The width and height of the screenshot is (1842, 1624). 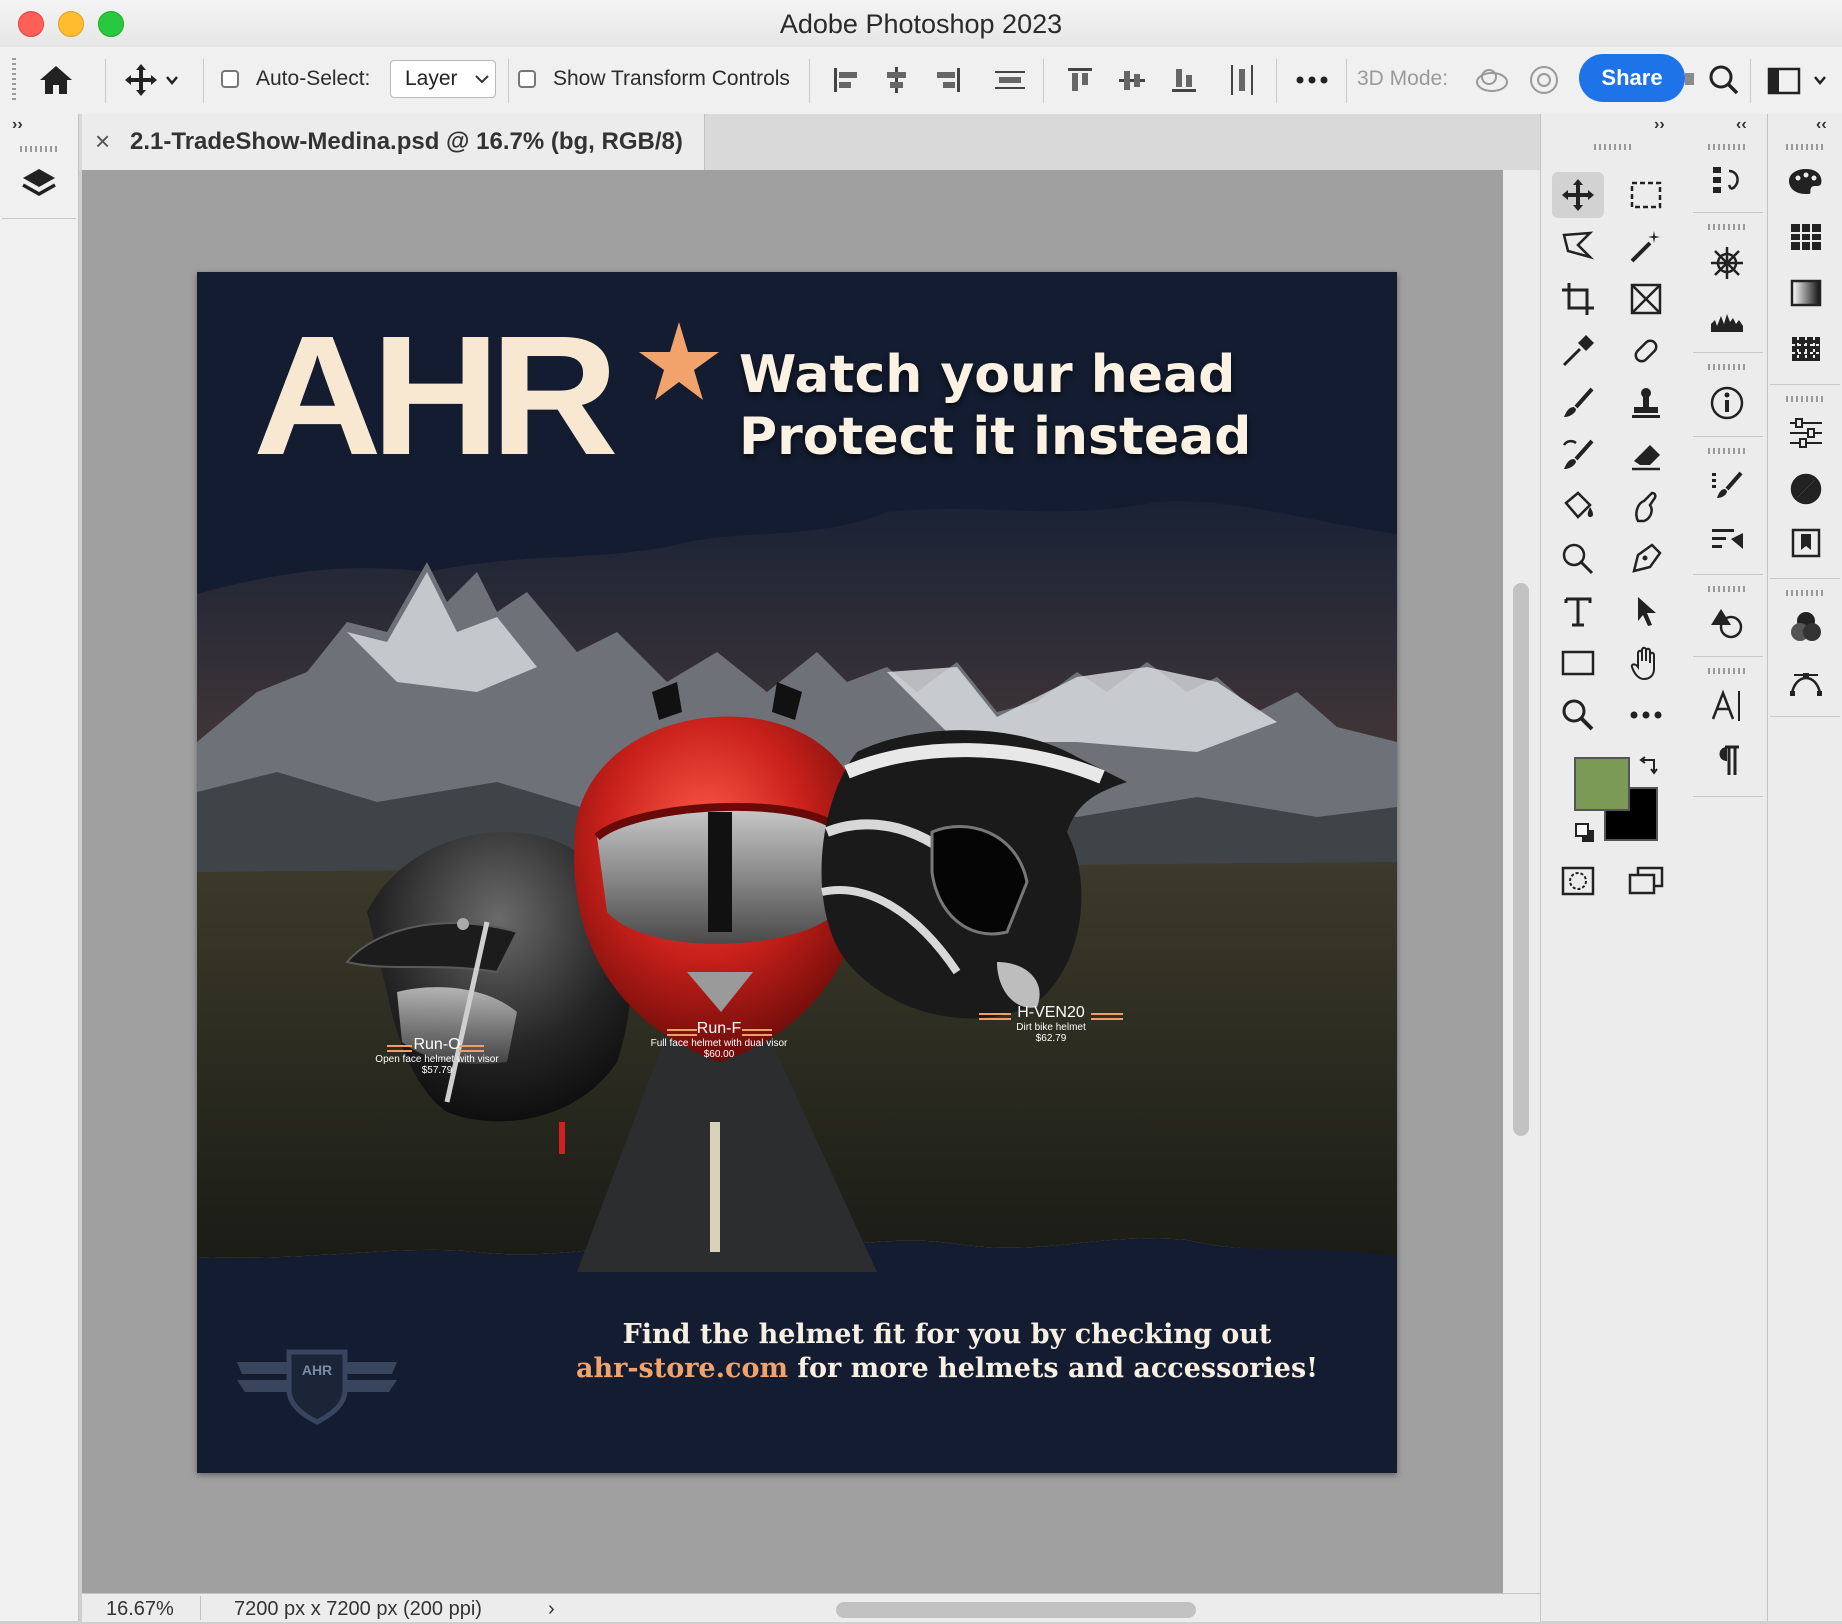 What do you see at coordinates (1578, 507) in the screenshot?
I see `paint-bucket-tool` at bounding box center [1578, 507].